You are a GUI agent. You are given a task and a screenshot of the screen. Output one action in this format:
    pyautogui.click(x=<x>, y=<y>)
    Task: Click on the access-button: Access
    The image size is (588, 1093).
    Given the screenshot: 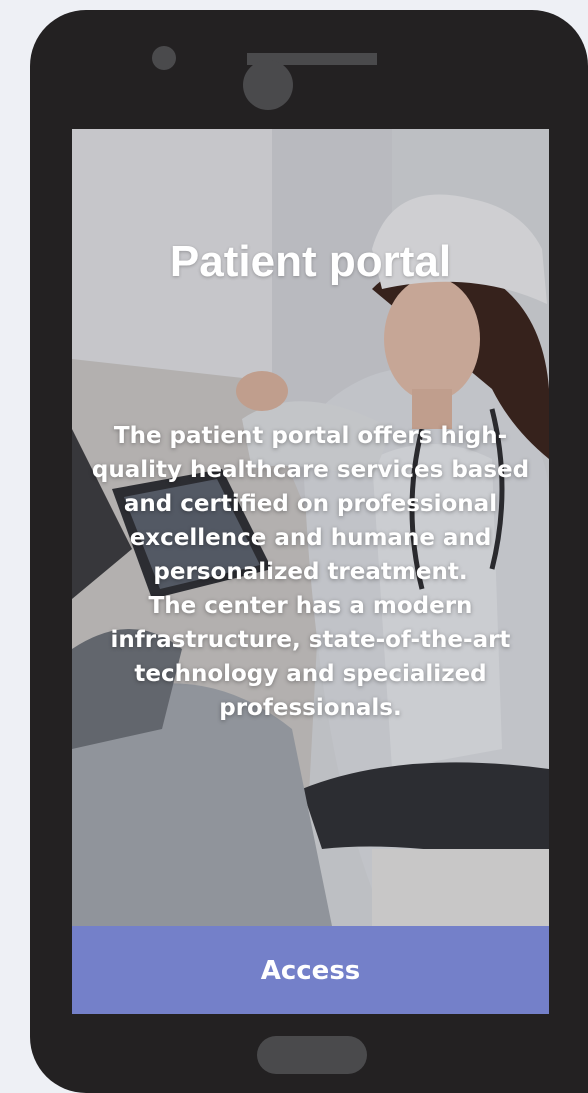 What is the action you would take?
    pyautogui.click(x=310, y=970)
    